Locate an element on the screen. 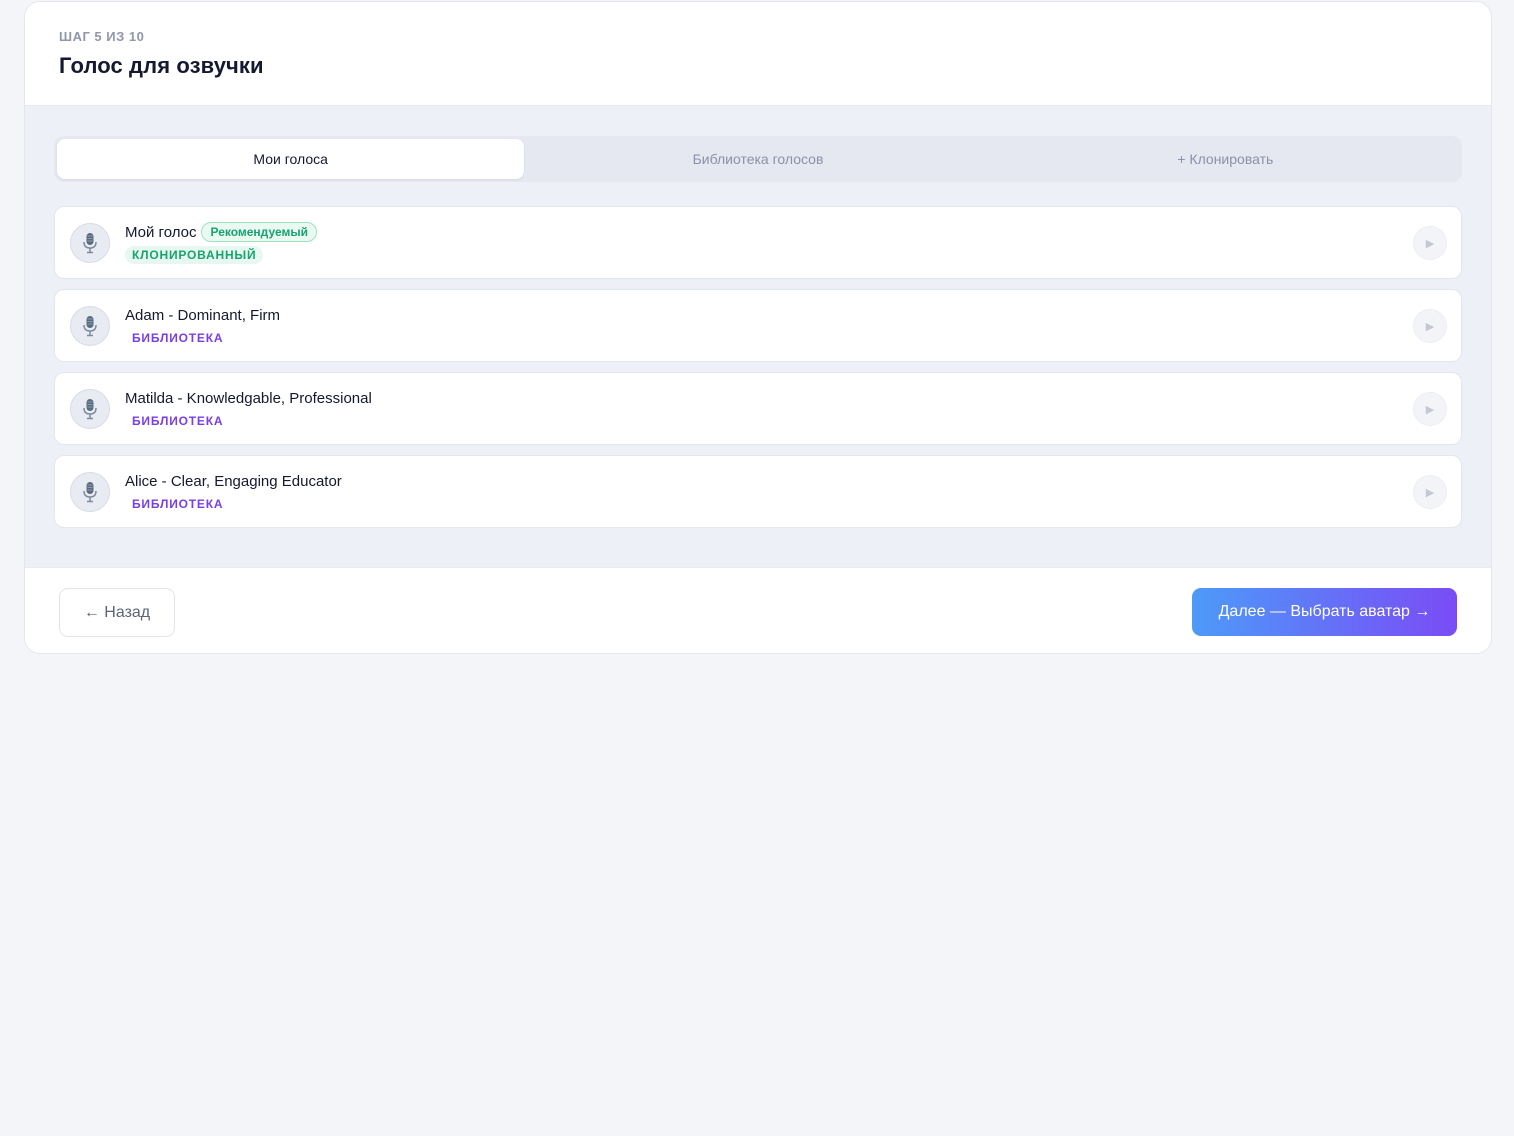 This screenshot has height=1136, width=1514. voice-item-adam: Adam - Dominant, Firm БИБЛИОТЕКА ▶ is located at coordinates (758, 325).